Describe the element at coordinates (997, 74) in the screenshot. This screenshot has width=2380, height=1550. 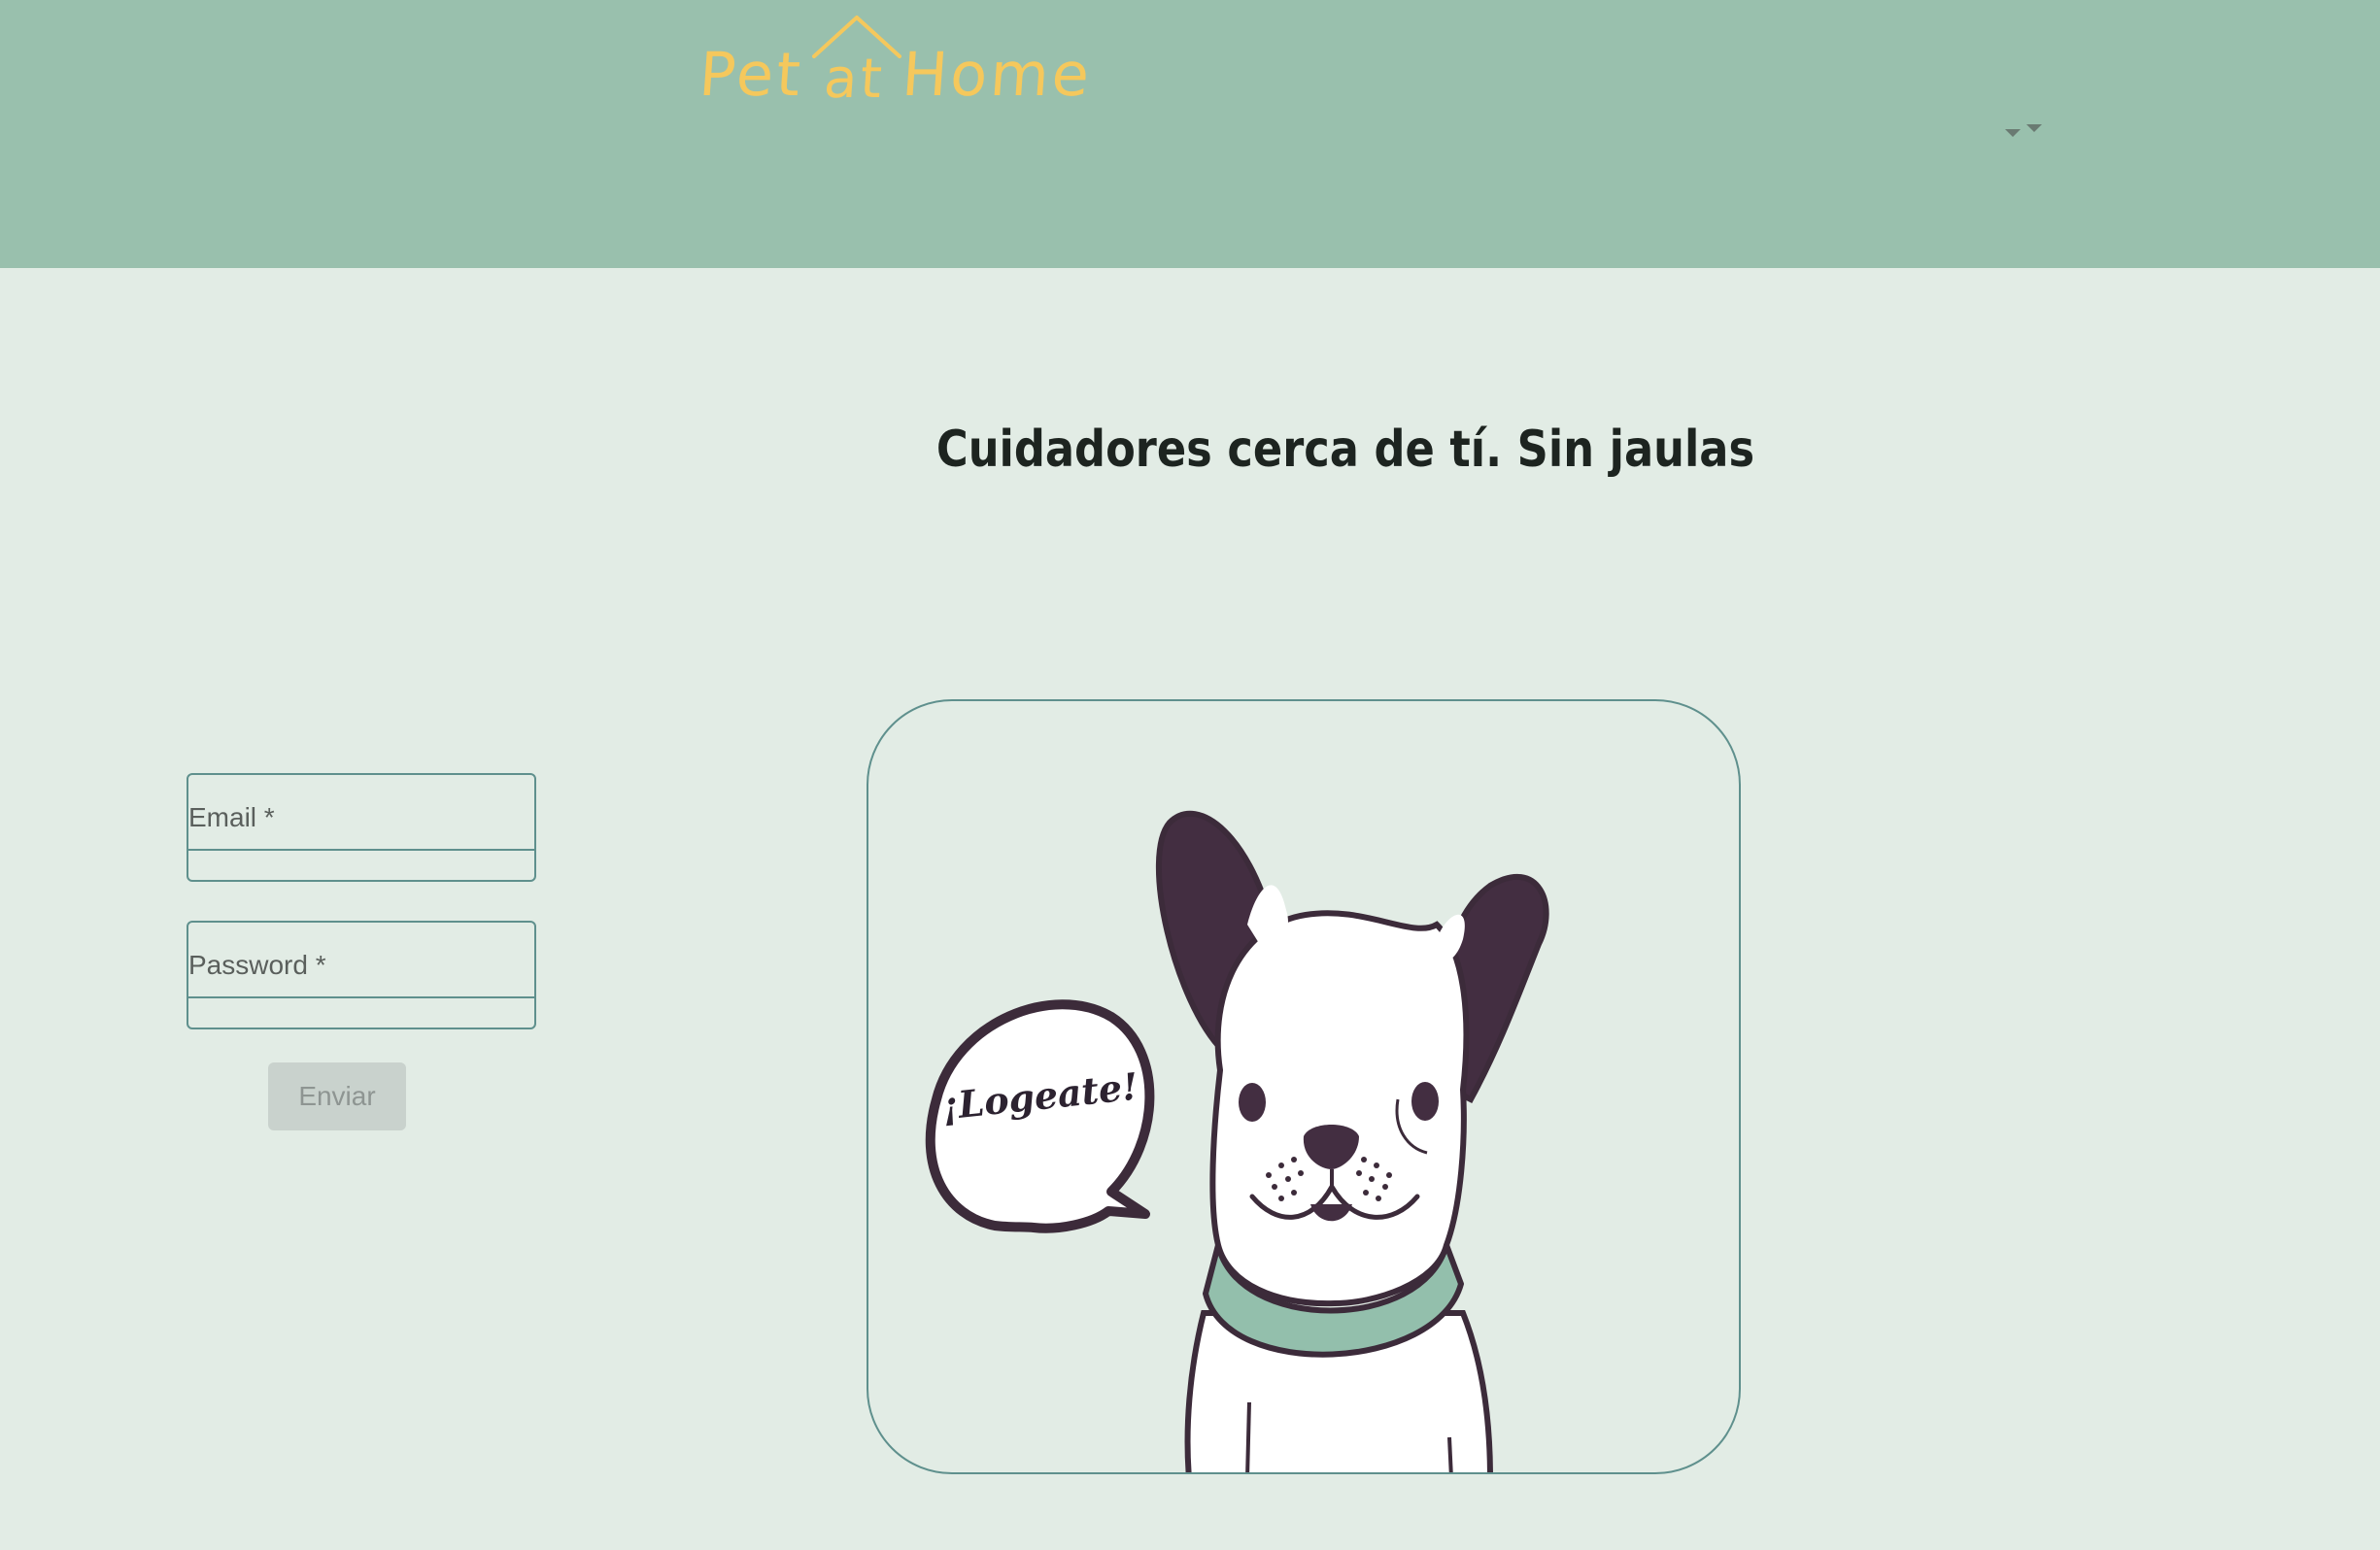
I see `logo-text-right: Home` at that location.